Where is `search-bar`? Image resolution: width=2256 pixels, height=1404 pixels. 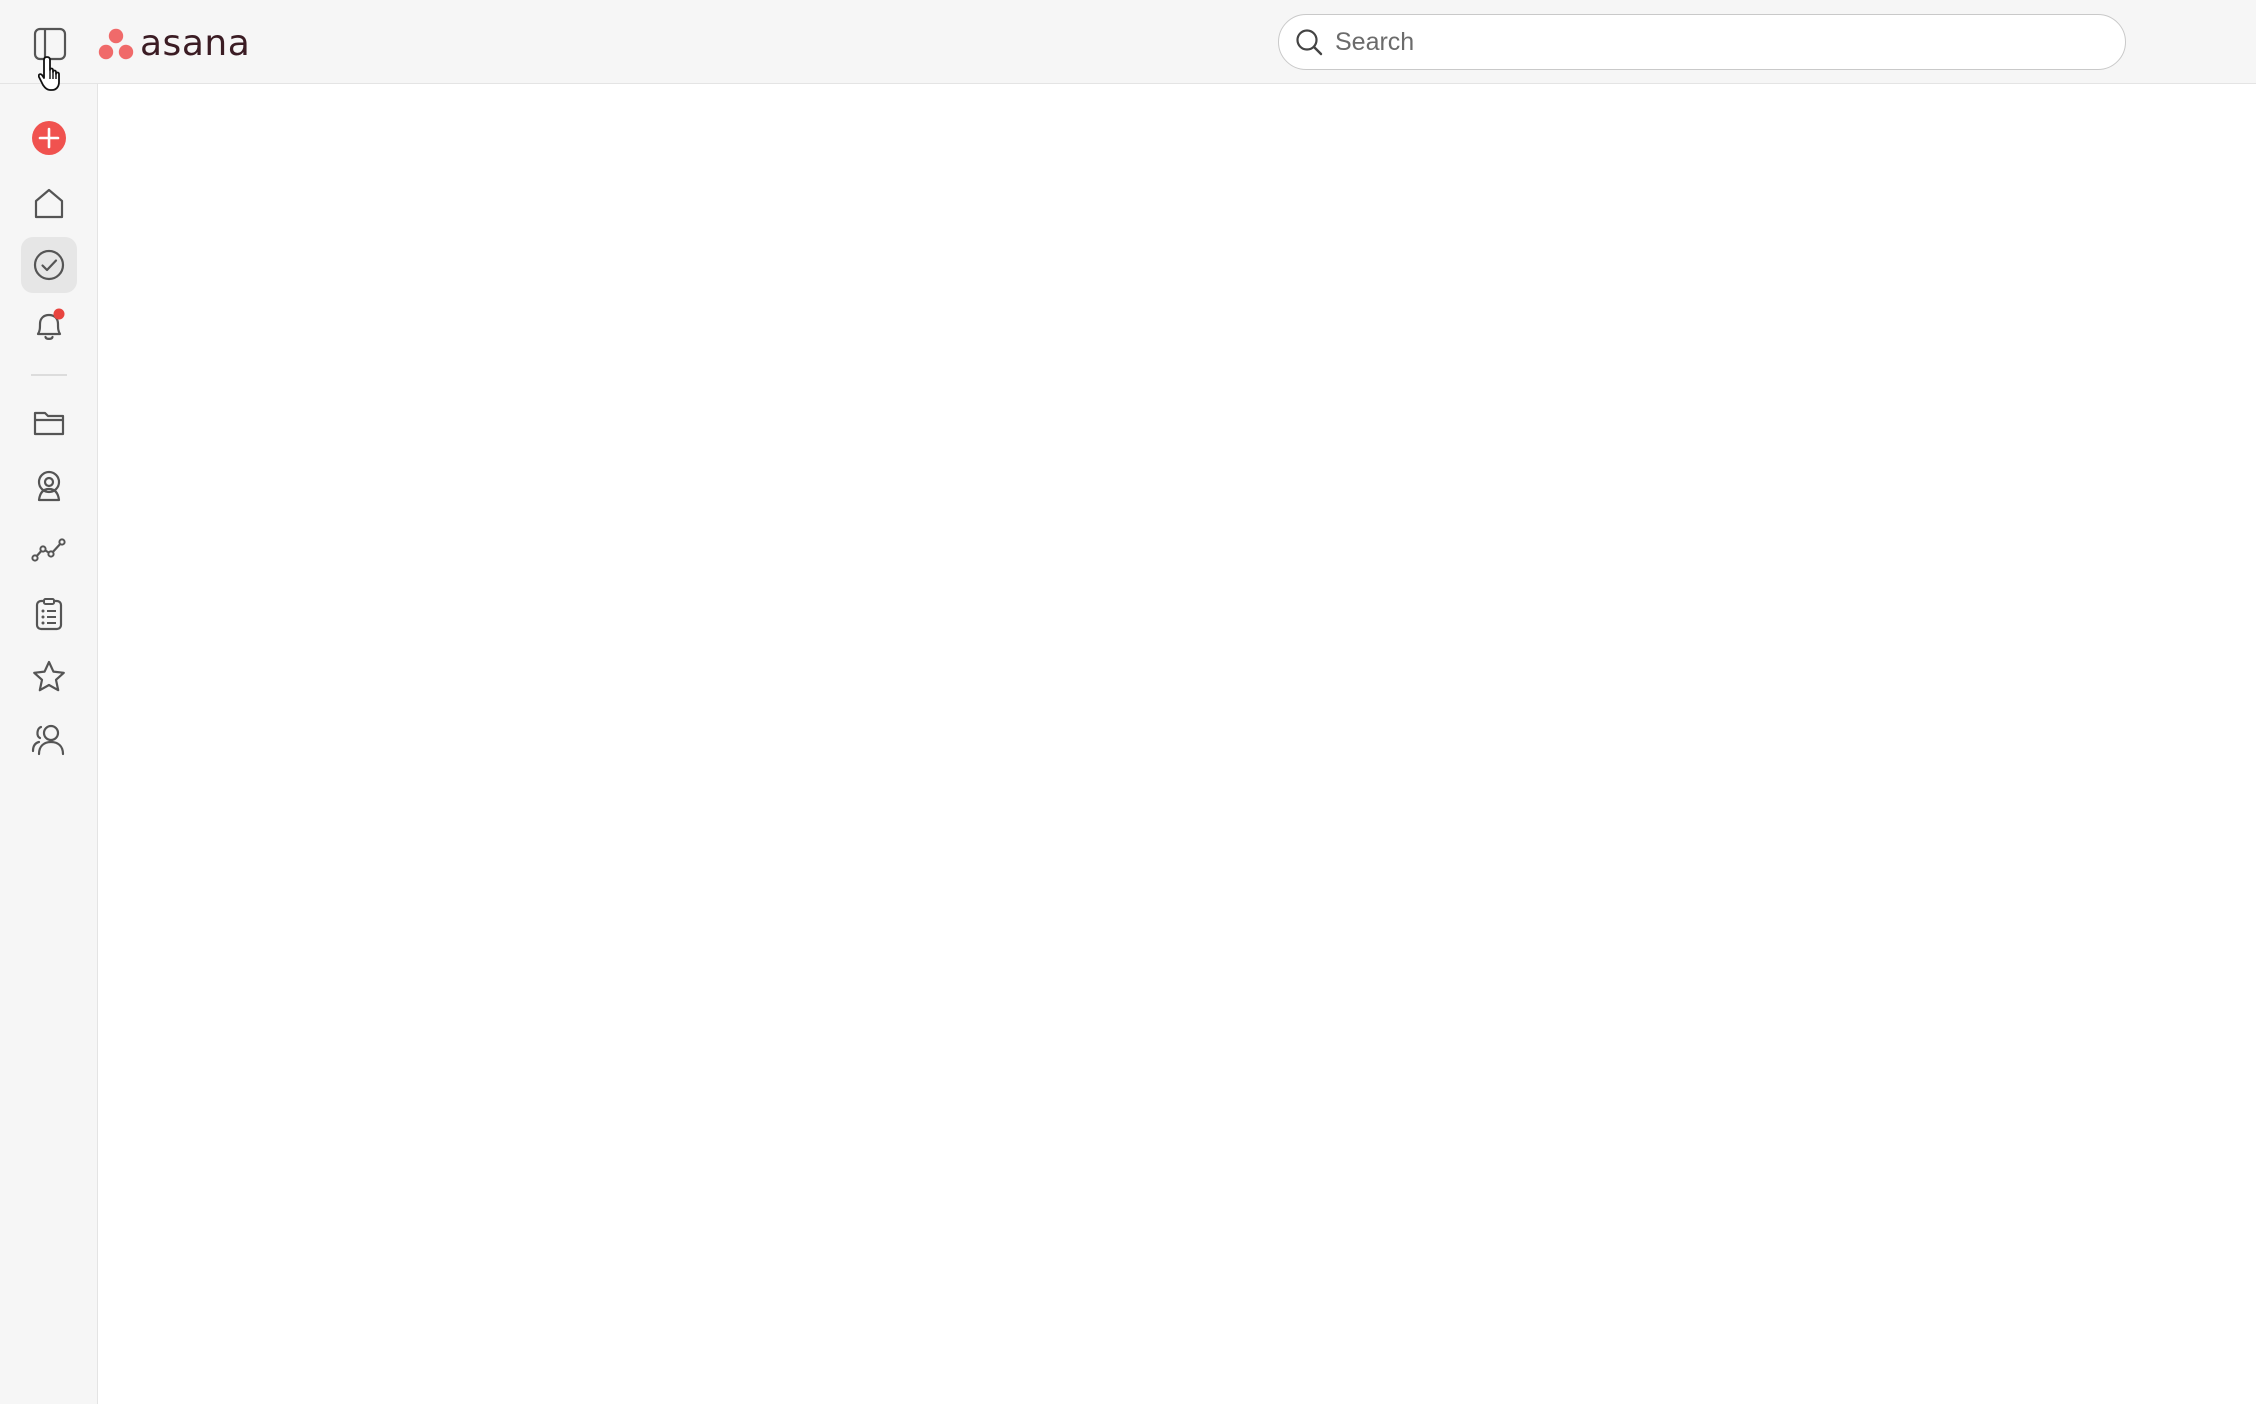 search-bar is located at coordinates (1702, 42).